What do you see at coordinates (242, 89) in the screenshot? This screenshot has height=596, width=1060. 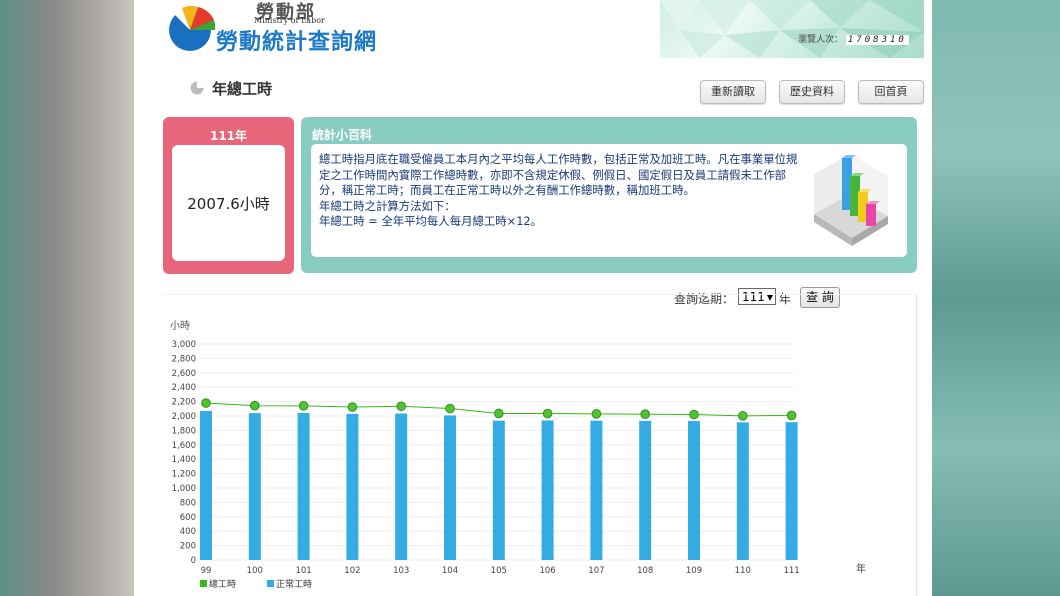 I see `page-title: 年總工時` at bounding box center [242, 89].